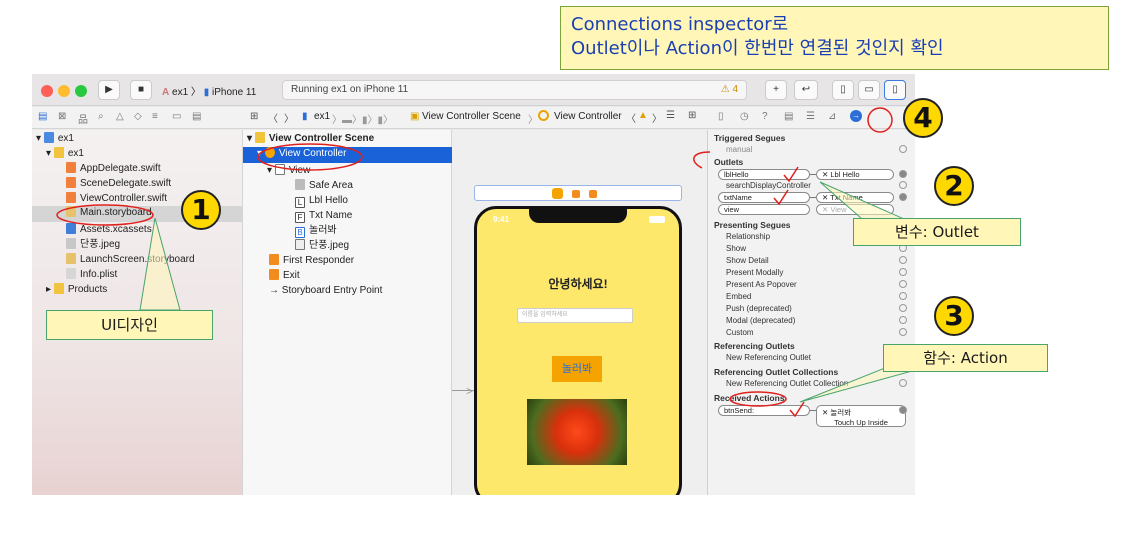 The width and height of the screenshot is (1128, 534). Describe the element at coordinates (797, 409) in the screenshot. I see `action-check` at that location.